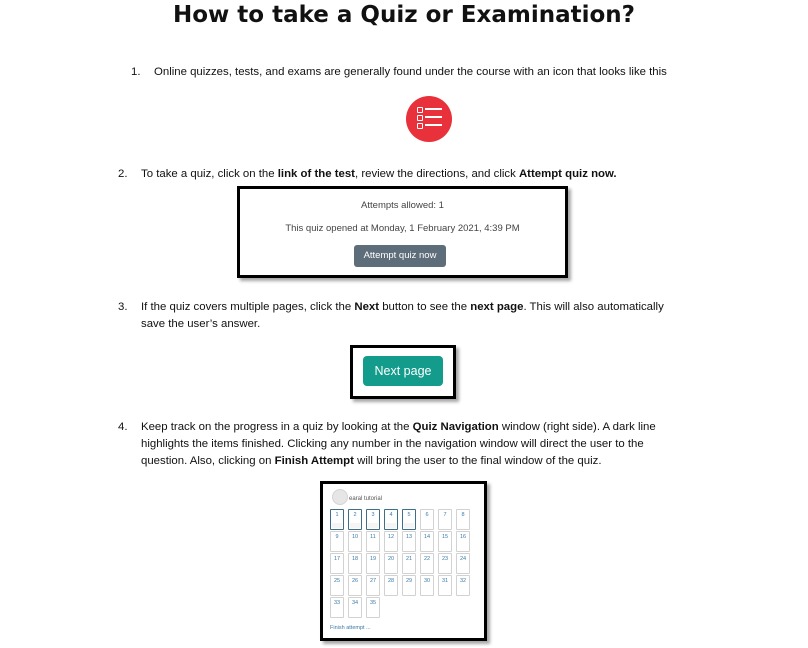 The image size is (808, 648). I want to click on user-avatar-icon, so click(340, 497).